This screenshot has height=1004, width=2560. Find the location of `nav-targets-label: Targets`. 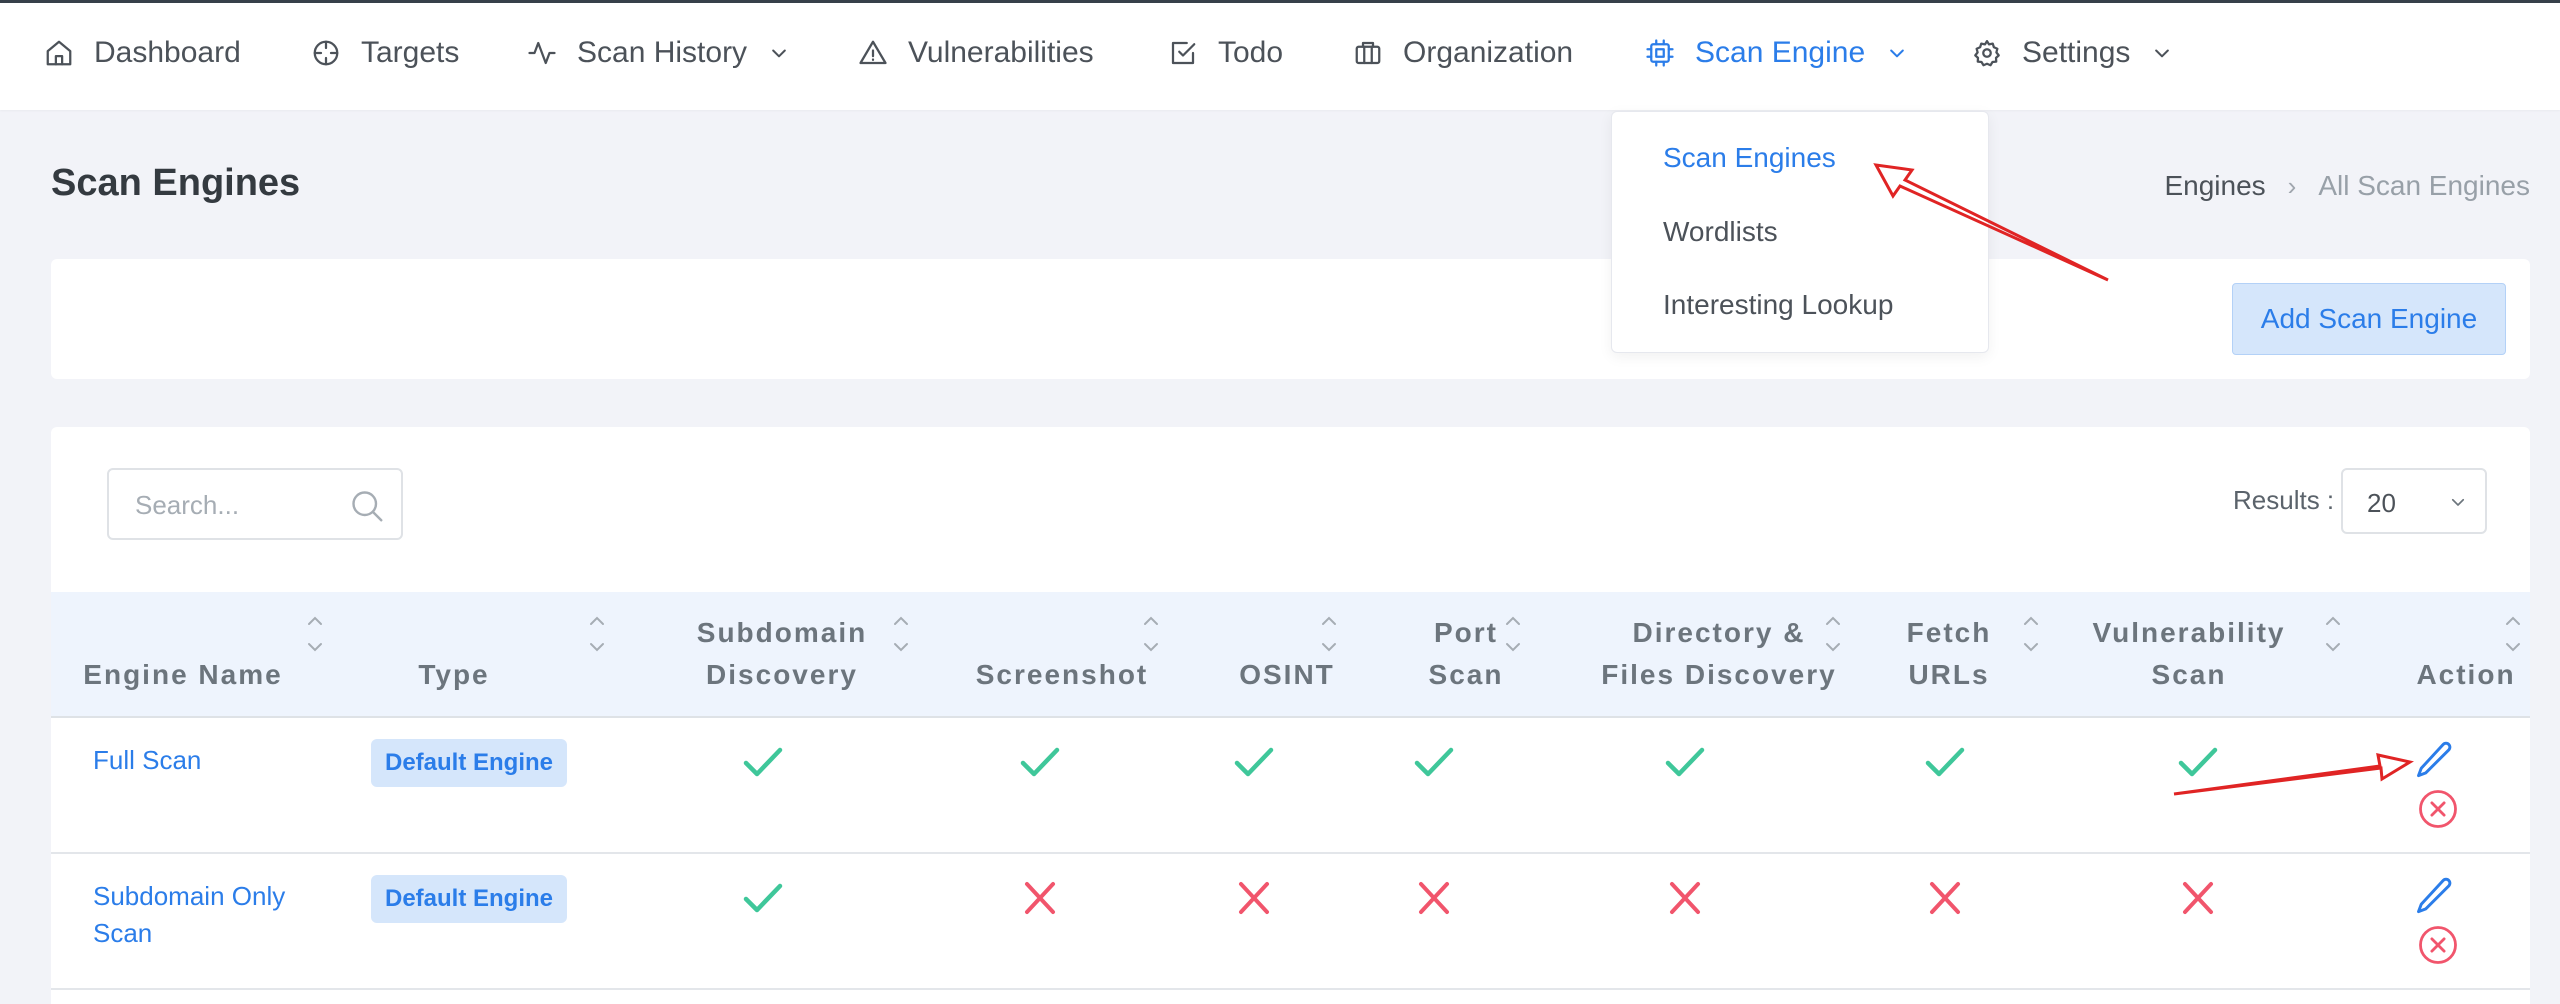

nav-targets-label: Targets is located at coordinates (410, 52).